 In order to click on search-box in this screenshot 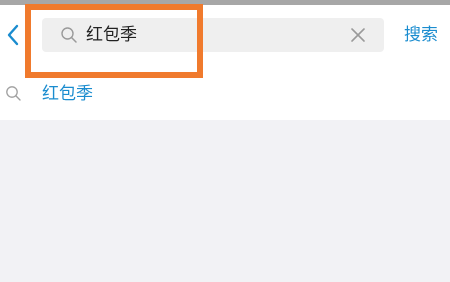, I will do `click(213, 35)`.